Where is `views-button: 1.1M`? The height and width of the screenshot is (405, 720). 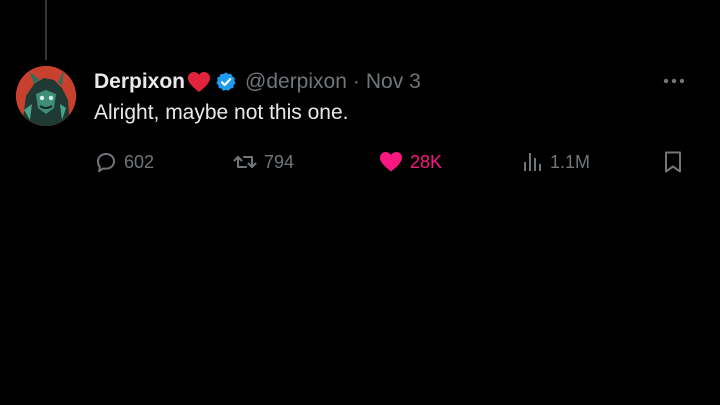
views-button: 1.1M is located at coordinates (556, 162).